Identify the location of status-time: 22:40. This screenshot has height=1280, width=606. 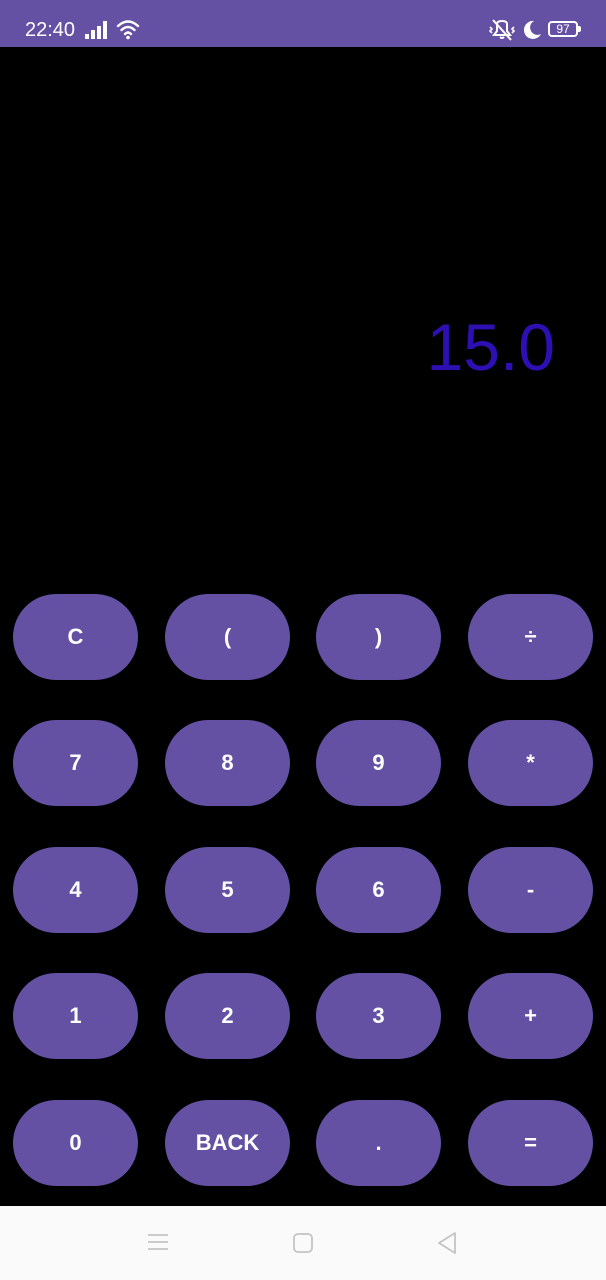
(50, 30).